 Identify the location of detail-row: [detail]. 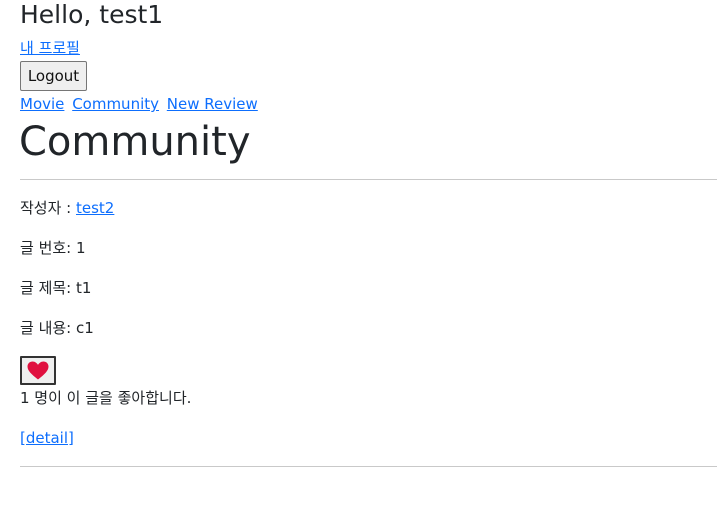
(47, 438).